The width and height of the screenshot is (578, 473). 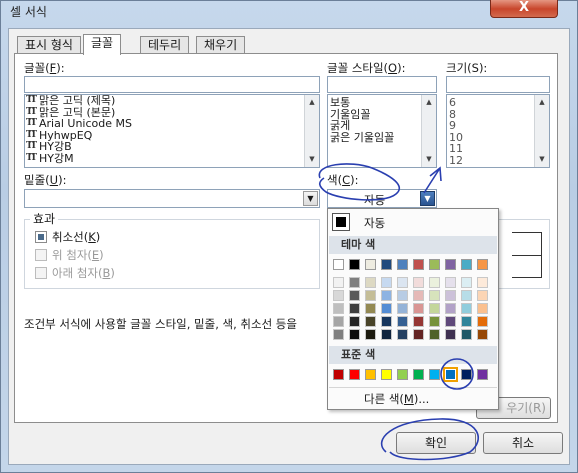 What do you see at coordinates (436, 443) in the screenshot?
I see `ok-button: 확인` at bounding box center [436, 443].